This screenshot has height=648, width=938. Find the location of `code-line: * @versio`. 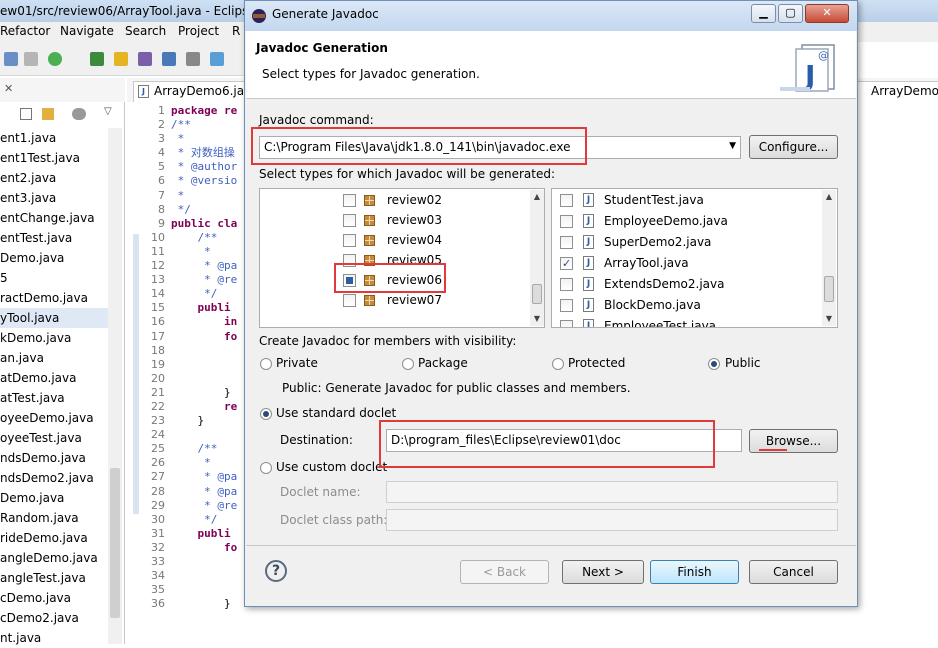

code-line: * @versio is located at coordinates (208, 181).